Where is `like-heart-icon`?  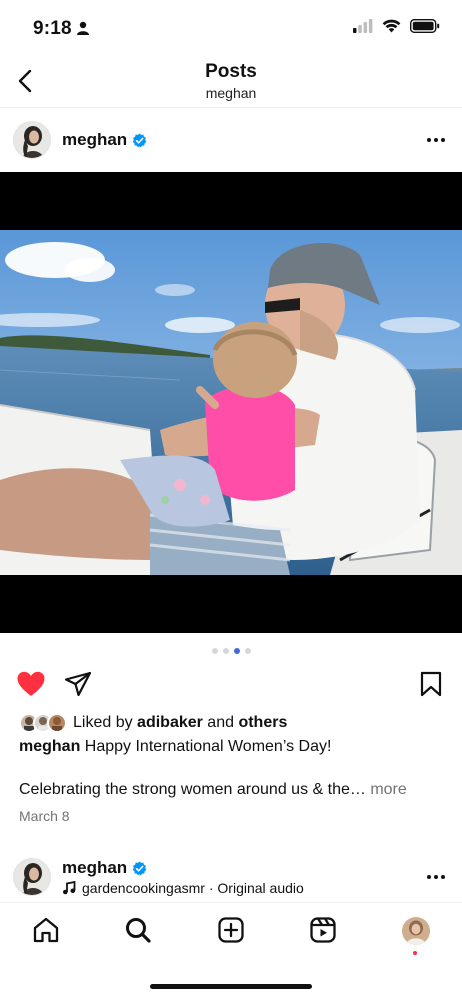 like-heart-icon is located at coordinates (31, 684).